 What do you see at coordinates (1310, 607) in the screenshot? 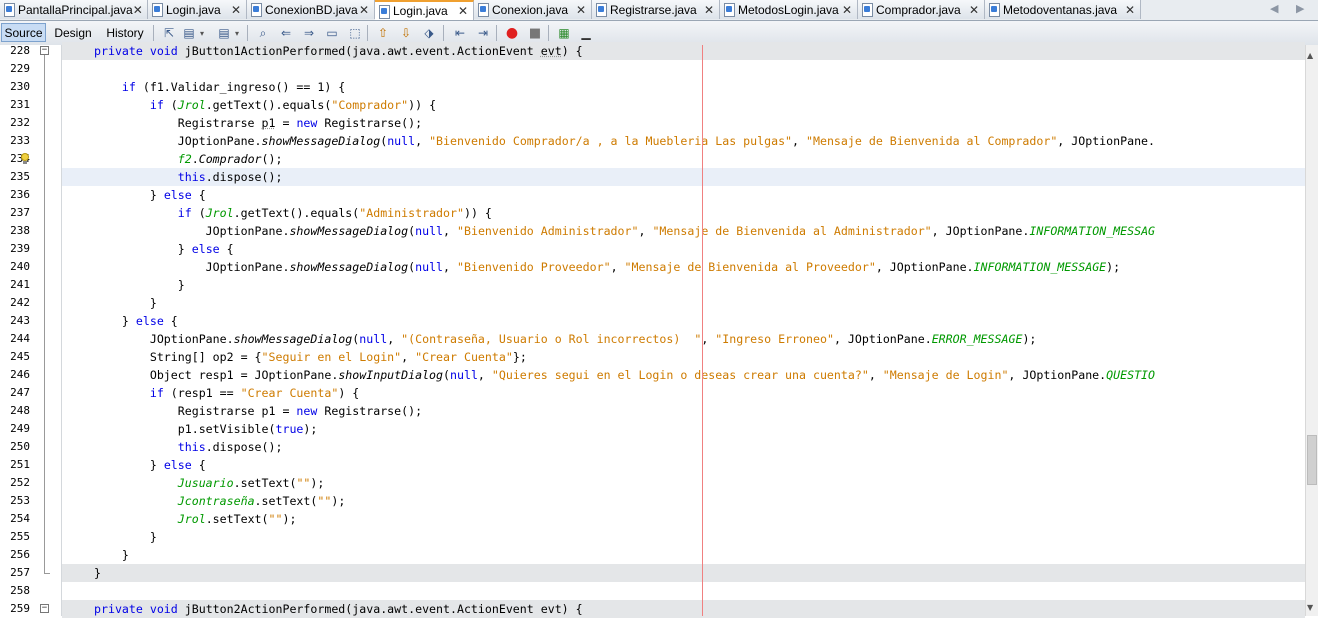
I see `scroll-down-icon: ▼` at bounding box center [1310, 607].